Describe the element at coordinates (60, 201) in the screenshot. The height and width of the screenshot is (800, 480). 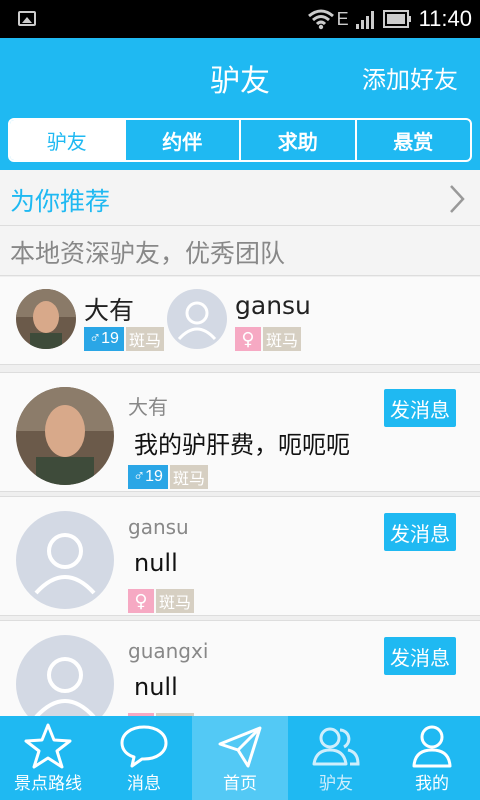
I see `recommend-label: 为你推荐` at that location.